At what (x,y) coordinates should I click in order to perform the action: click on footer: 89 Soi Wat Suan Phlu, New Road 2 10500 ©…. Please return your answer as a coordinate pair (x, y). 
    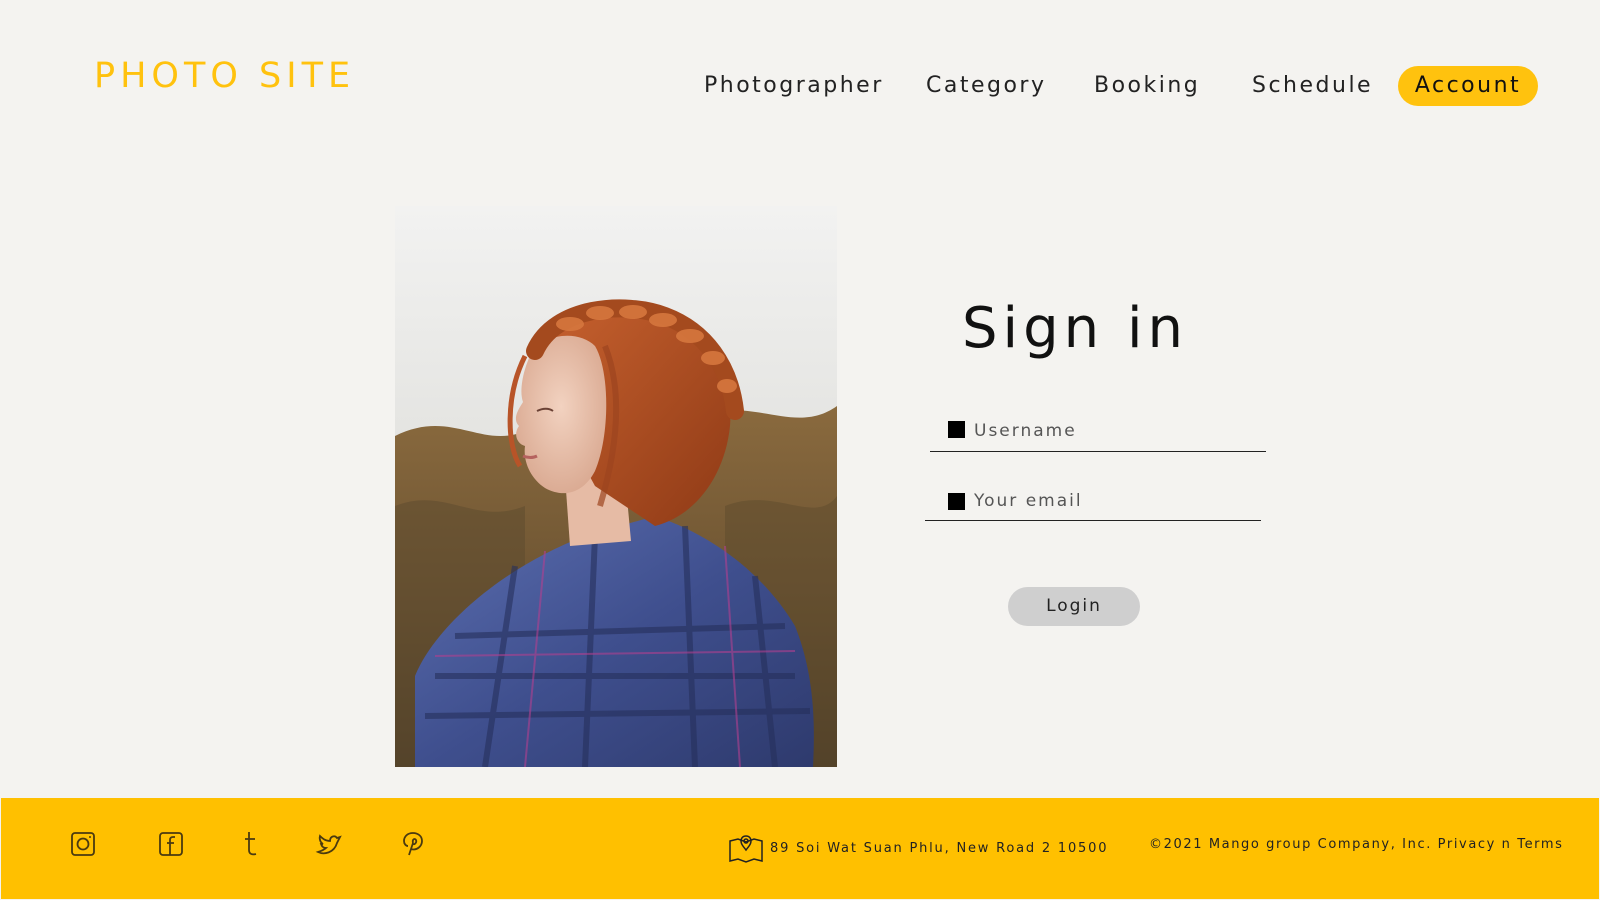
    Looking at the image, I should click on (800, 848).